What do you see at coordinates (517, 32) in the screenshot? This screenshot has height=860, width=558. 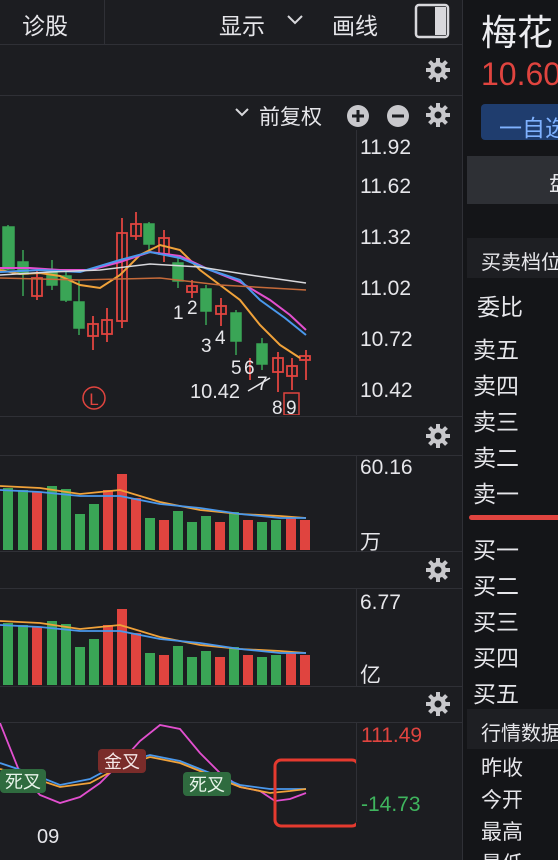 I see `stock-name: 梅花` at bounding box center [517, 32].